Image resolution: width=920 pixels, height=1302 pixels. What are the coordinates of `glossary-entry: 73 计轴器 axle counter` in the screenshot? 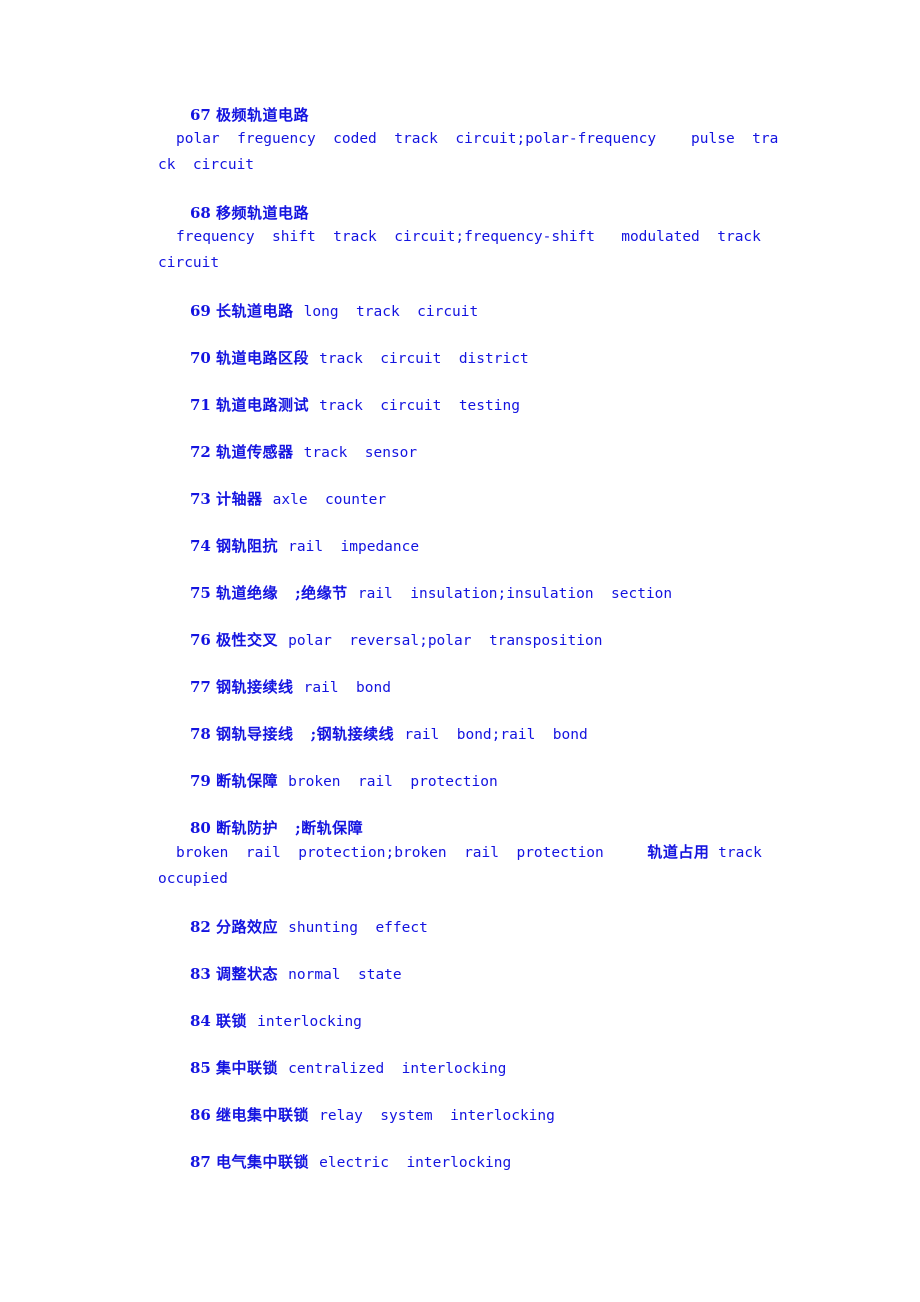 It's located at (460, 499).